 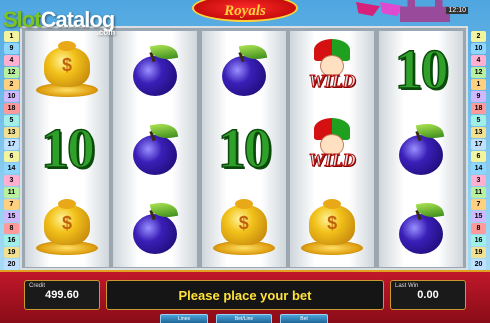 I want to click on payline-left-16: 16, so click(x=11, y=240).